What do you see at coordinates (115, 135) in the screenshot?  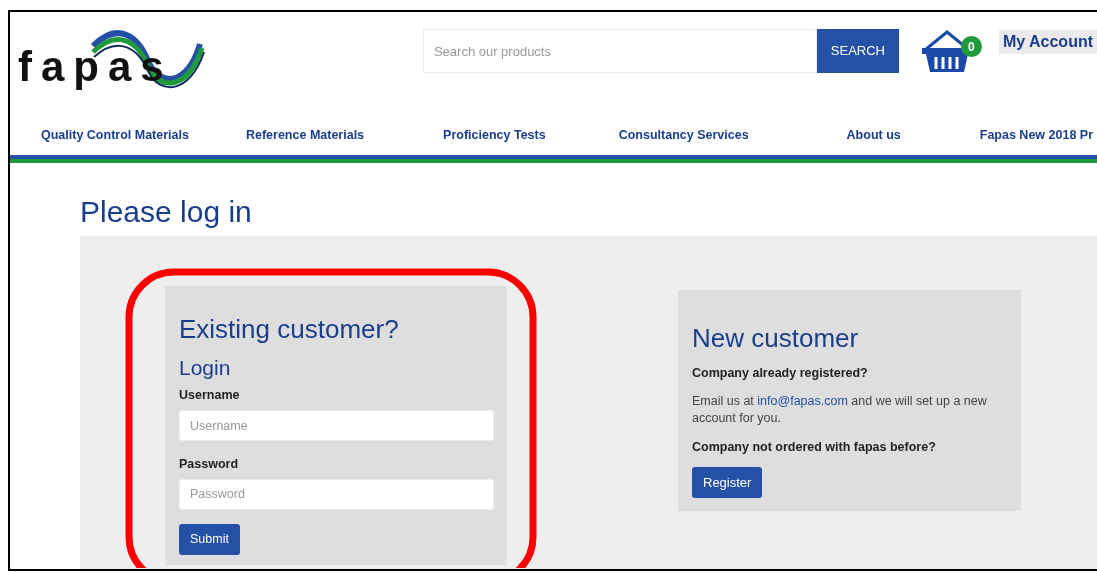 I see `nav-link: Quality Control Materials` at bounding box center [115, 135].